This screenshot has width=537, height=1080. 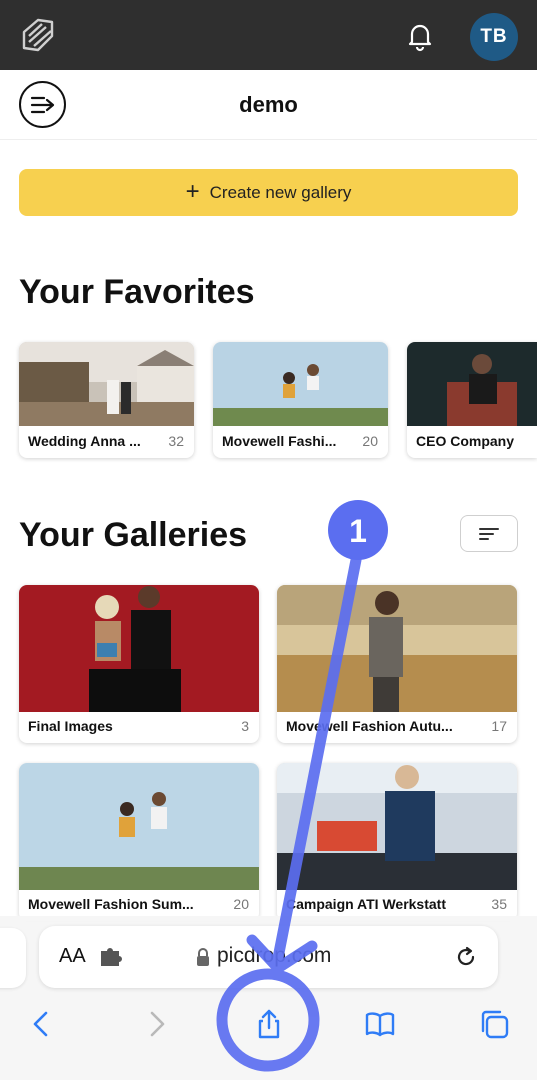 What do you see at coordinates (494, 1024) in the screenshot?
I see `tabs-icon` at bounding box center [494, 1024].